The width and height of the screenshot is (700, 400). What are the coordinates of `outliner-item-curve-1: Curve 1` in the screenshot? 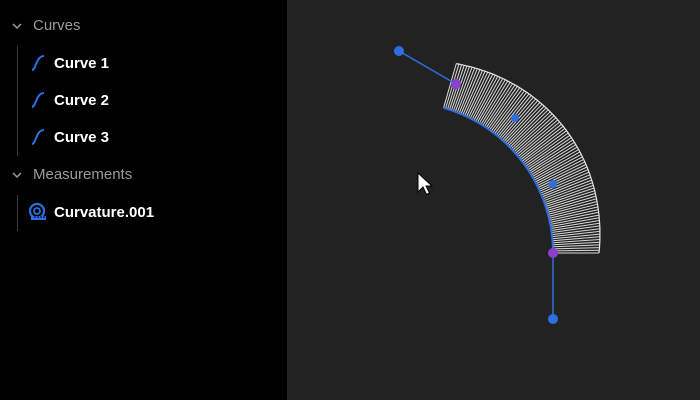 It's located at (68, 63).